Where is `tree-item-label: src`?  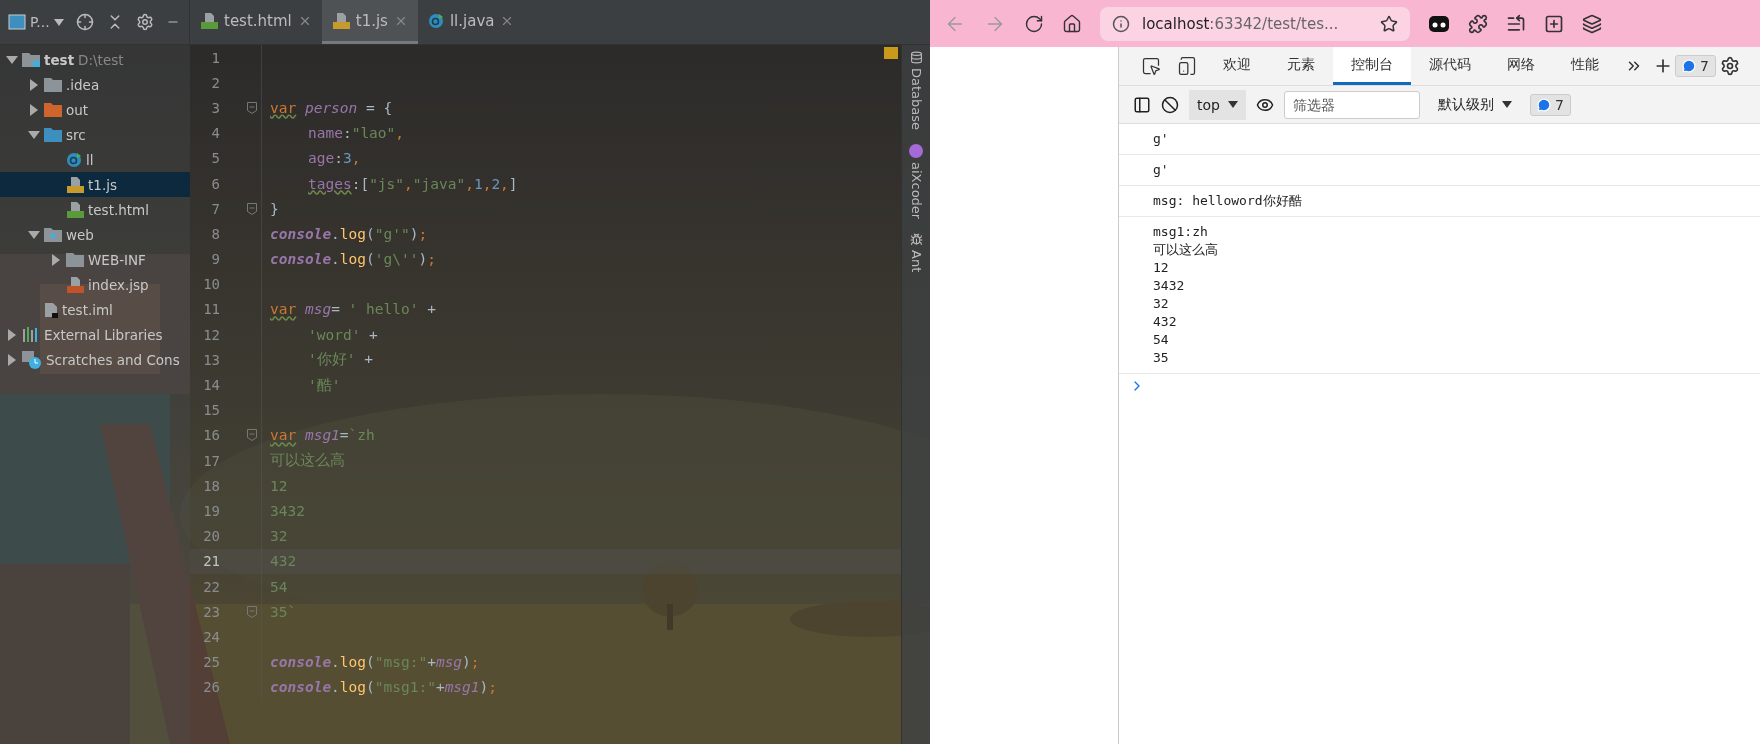 tree-item-label: src is located at coordinates (76, 134).